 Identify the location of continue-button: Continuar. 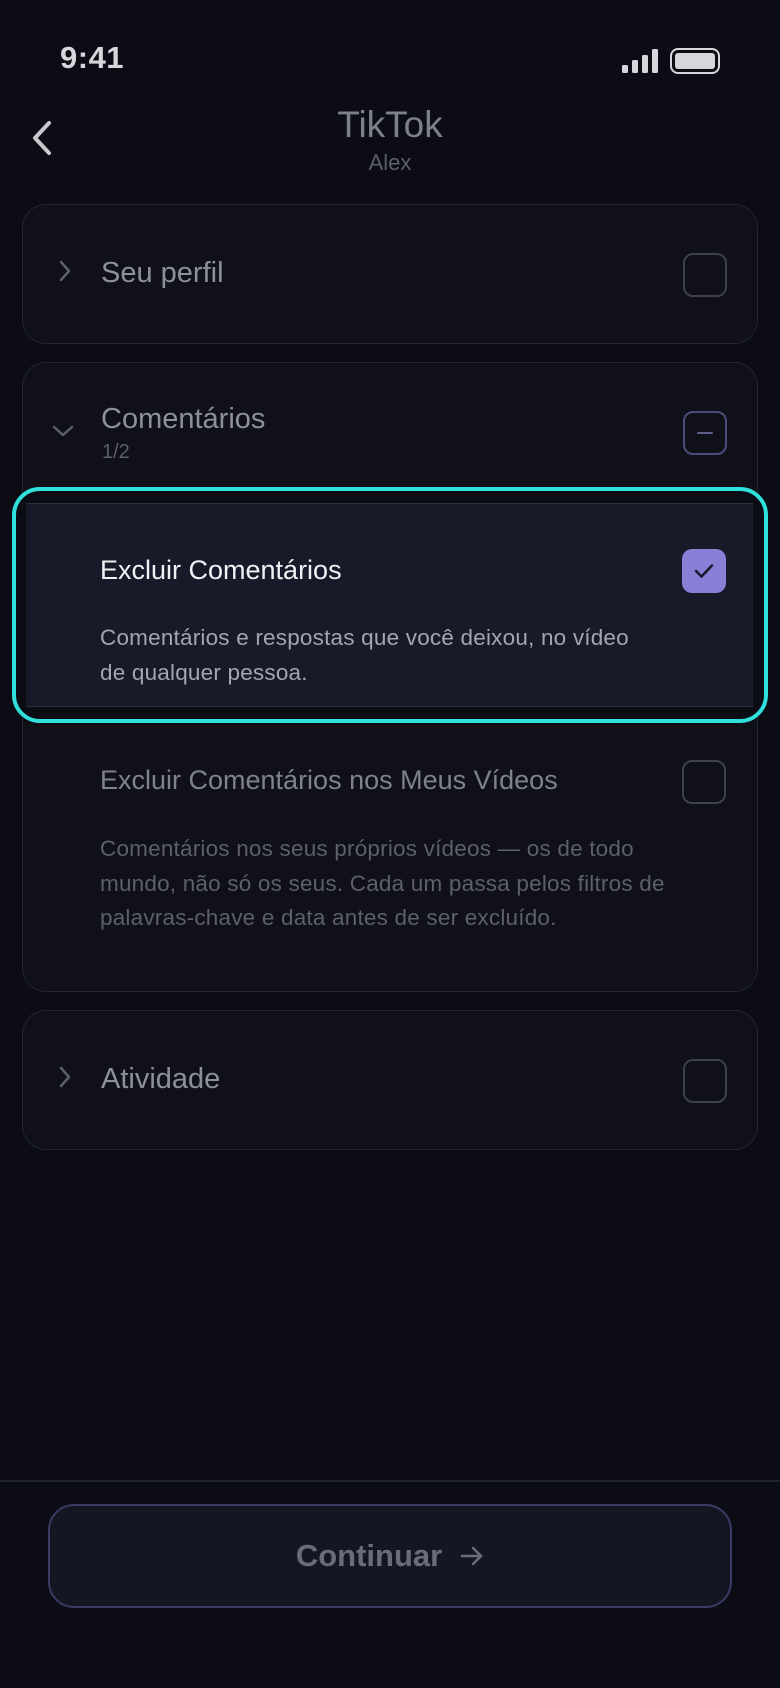
(390, 1556).